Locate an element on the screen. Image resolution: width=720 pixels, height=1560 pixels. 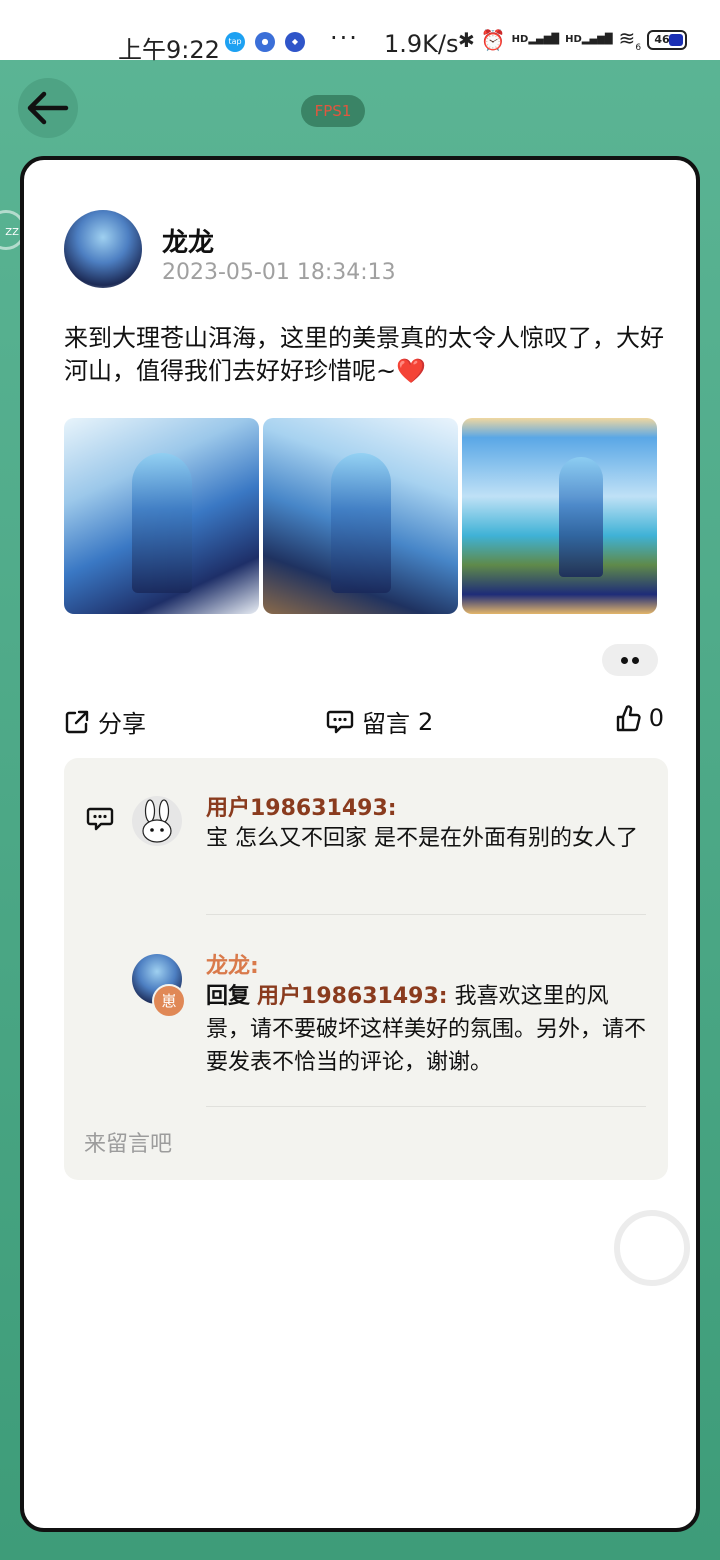
post-actions: 分享 留言 2 0 is located at coordinates (364, 722).